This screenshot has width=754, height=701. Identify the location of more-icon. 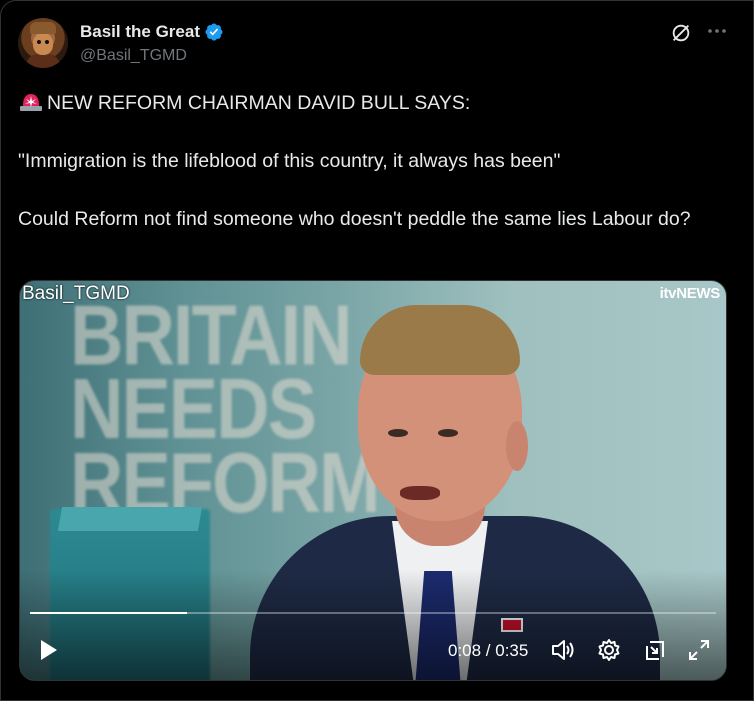
(717, 31).